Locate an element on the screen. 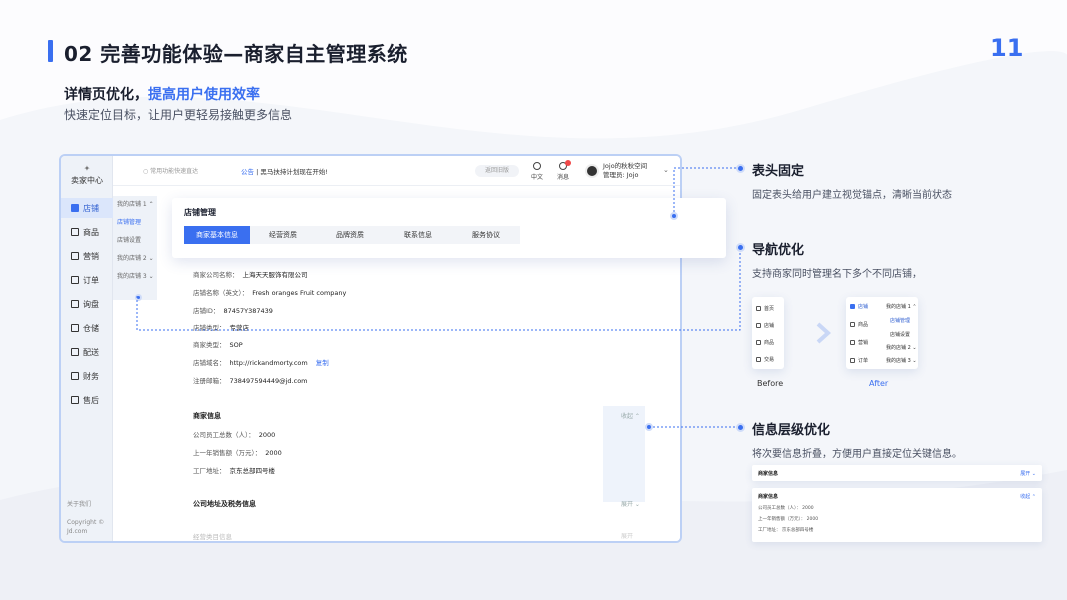  chevron-right-icon is located at coordinates (823, 333).